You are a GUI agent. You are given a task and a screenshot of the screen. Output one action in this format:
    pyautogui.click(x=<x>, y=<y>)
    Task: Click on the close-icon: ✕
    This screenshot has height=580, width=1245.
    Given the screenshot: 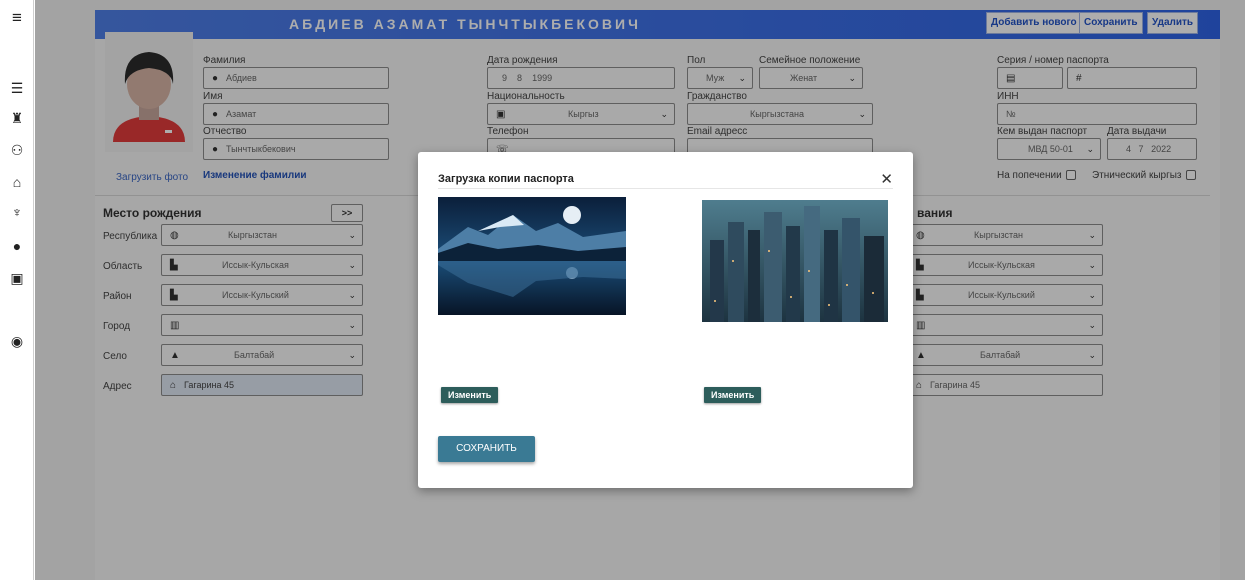 What is the action you would take?
    pyautogui.click(x=886, y=179)
    